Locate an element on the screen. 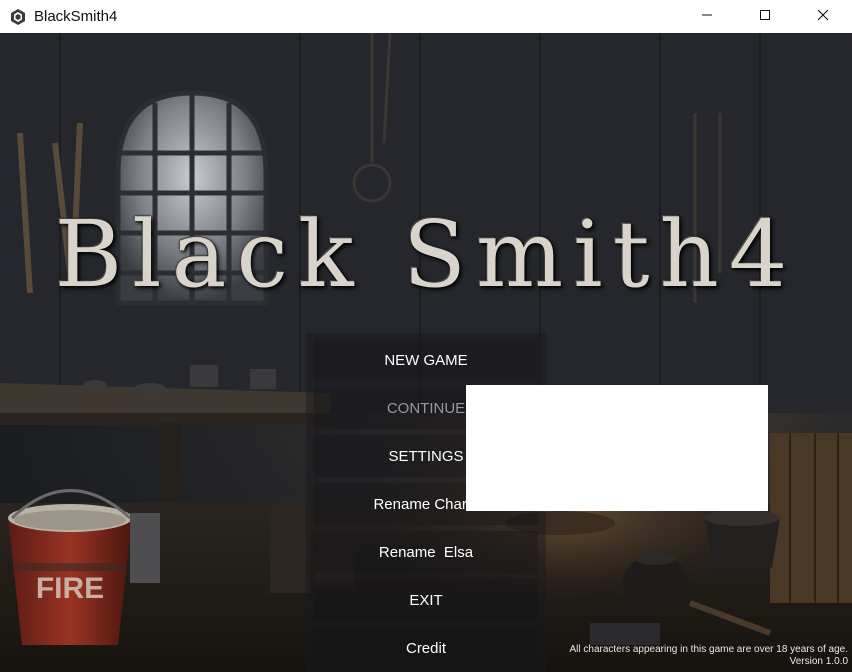 The image size is (852, 672). rename-elsa-button: Rename Elsa is located at coordinates (426, 552).